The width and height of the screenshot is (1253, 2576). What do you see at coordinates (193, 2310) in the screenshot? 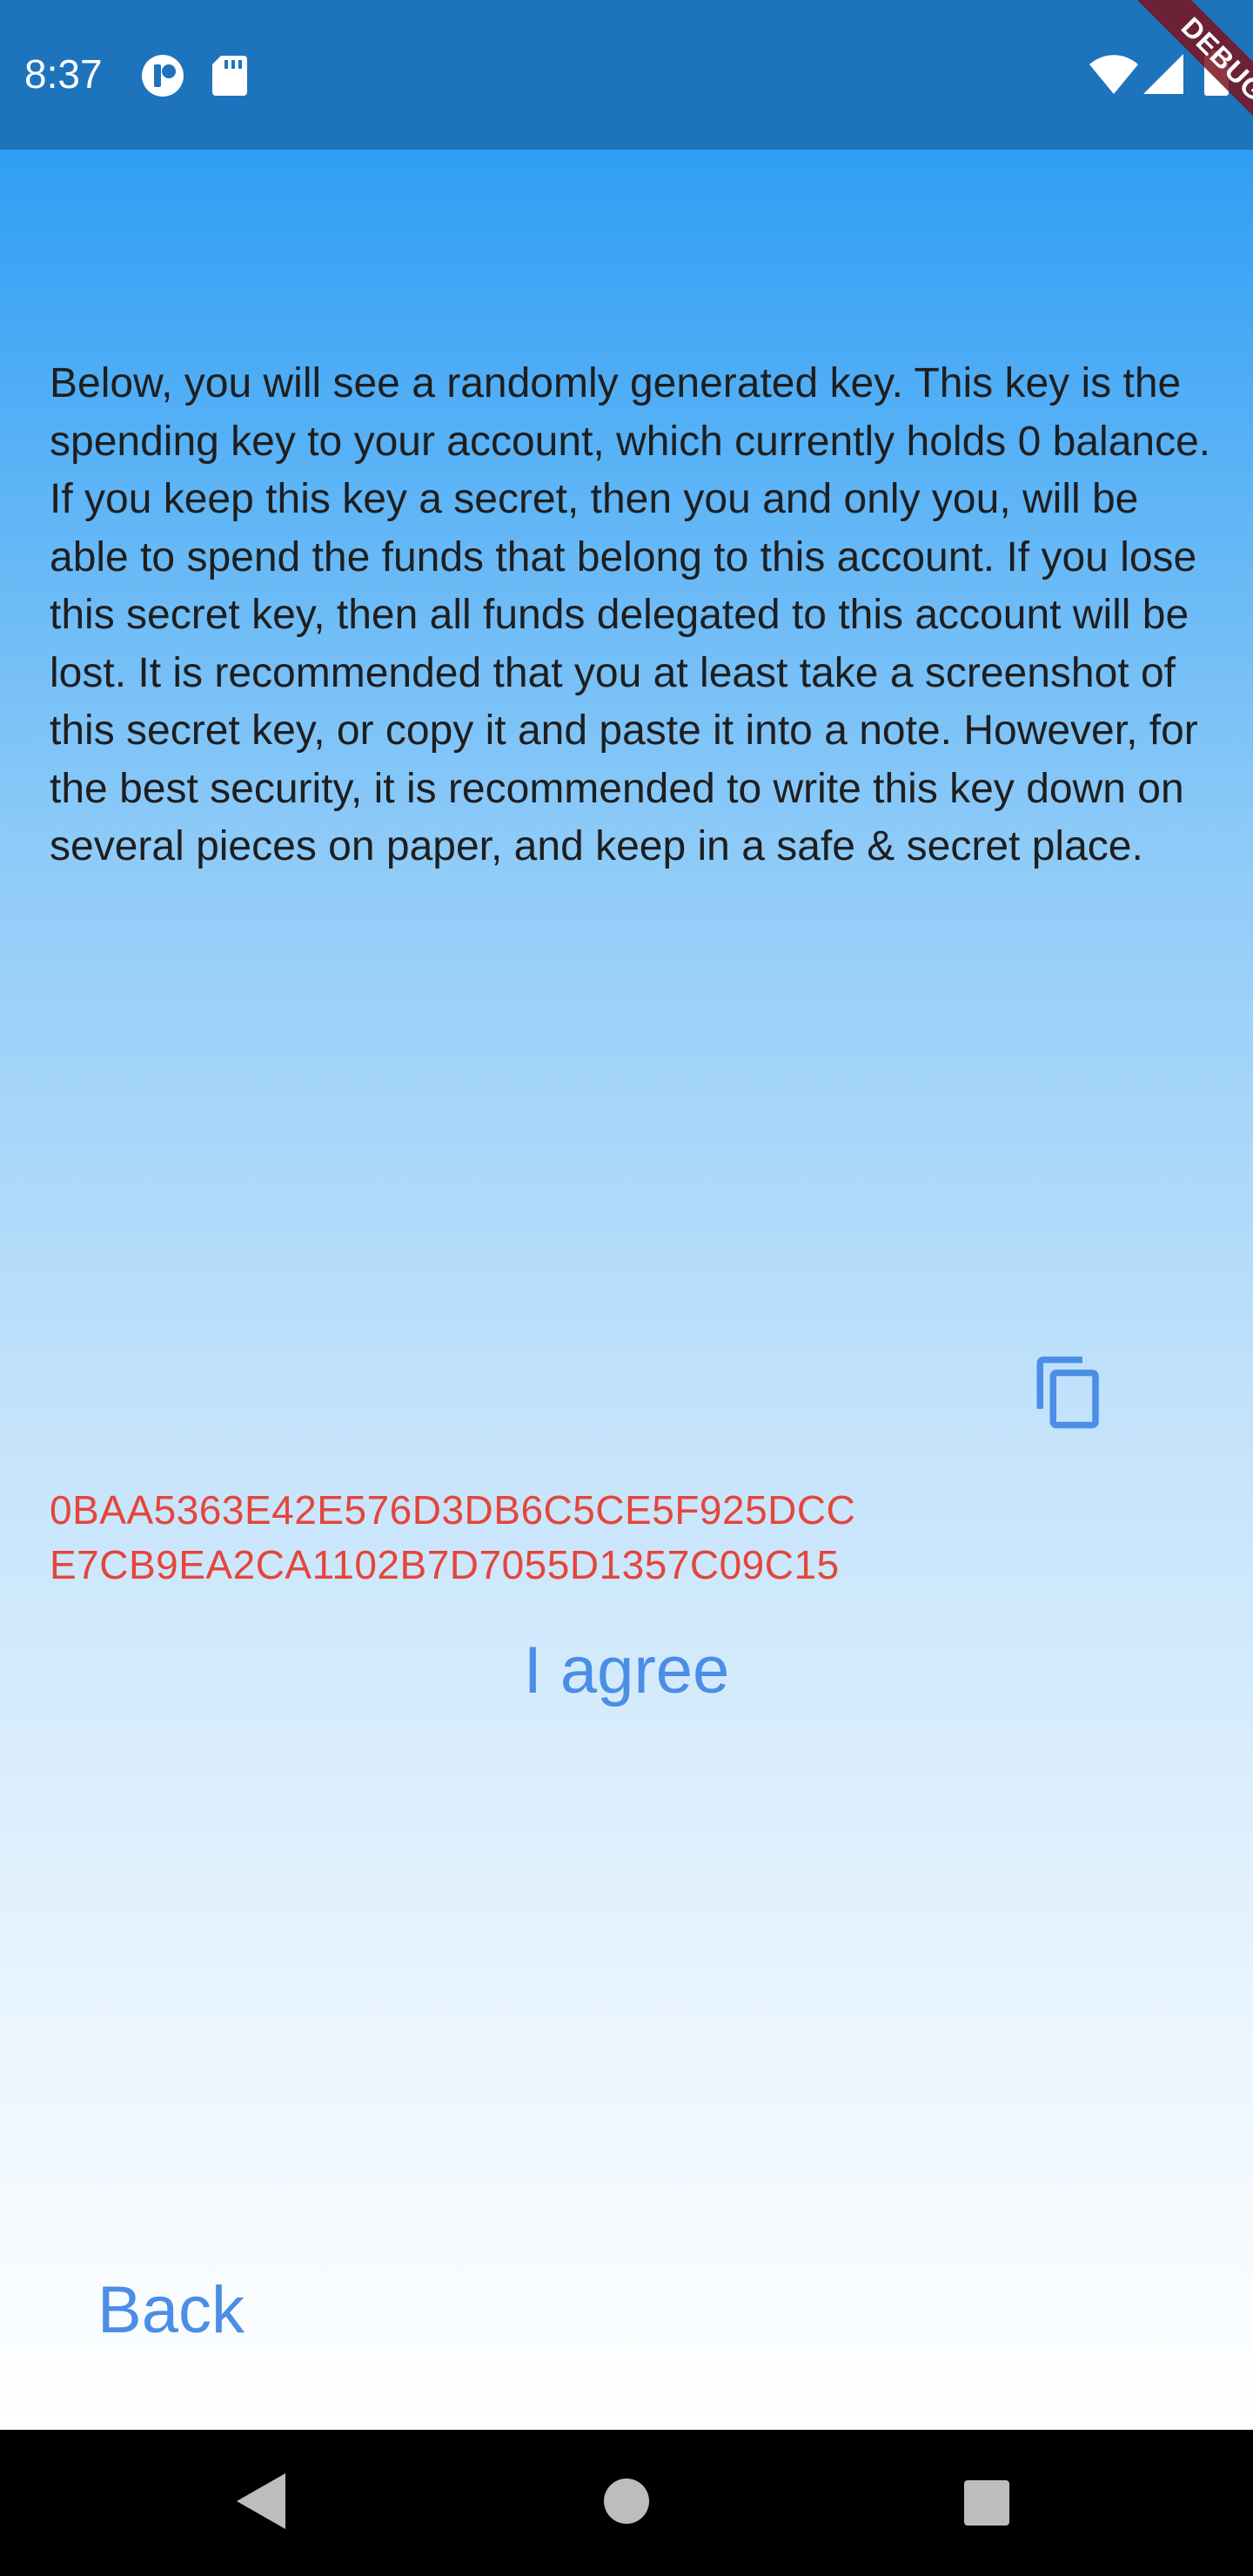
I see `back-button: Back` at bounding box center [193, 2310].